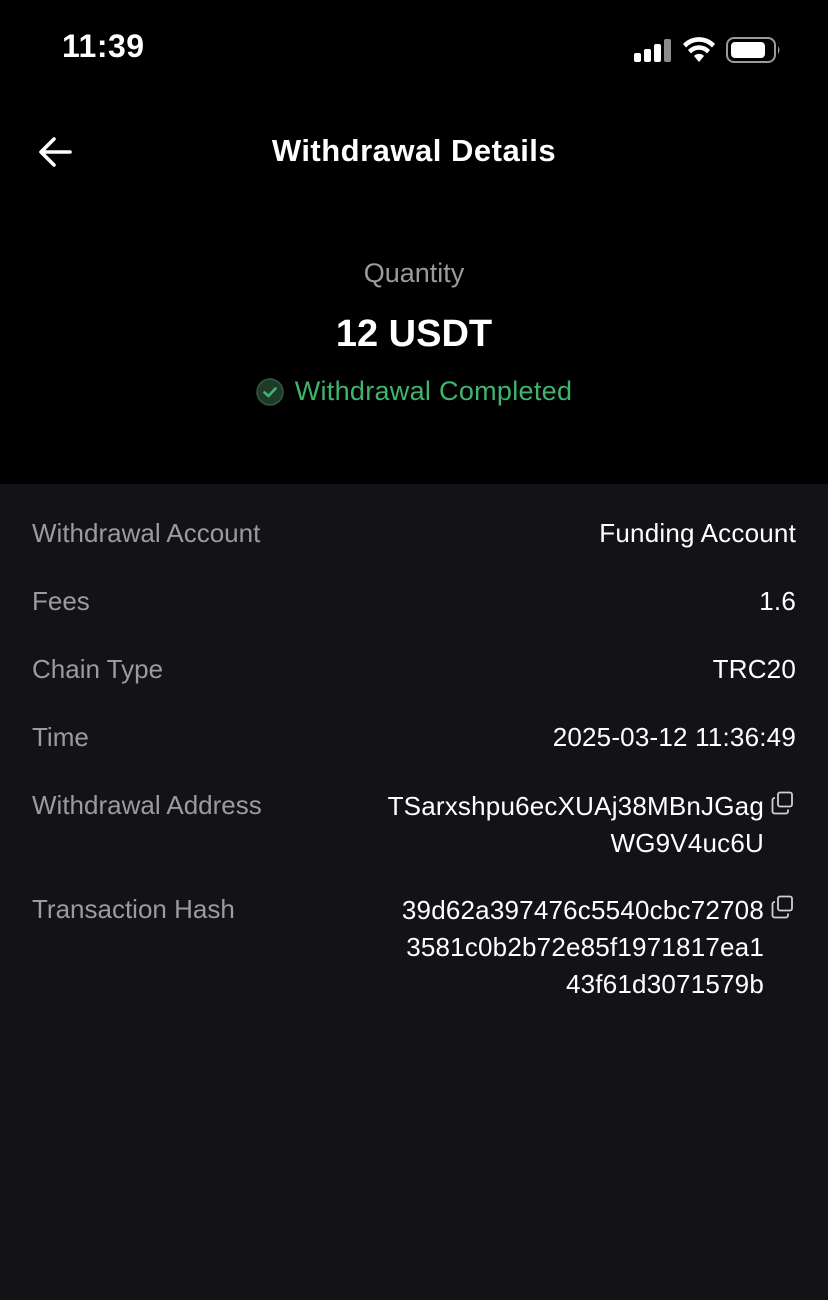 The height and width of the screenshot is (1300, 828). I want to click on copy-hash-button, so click(783, 907).